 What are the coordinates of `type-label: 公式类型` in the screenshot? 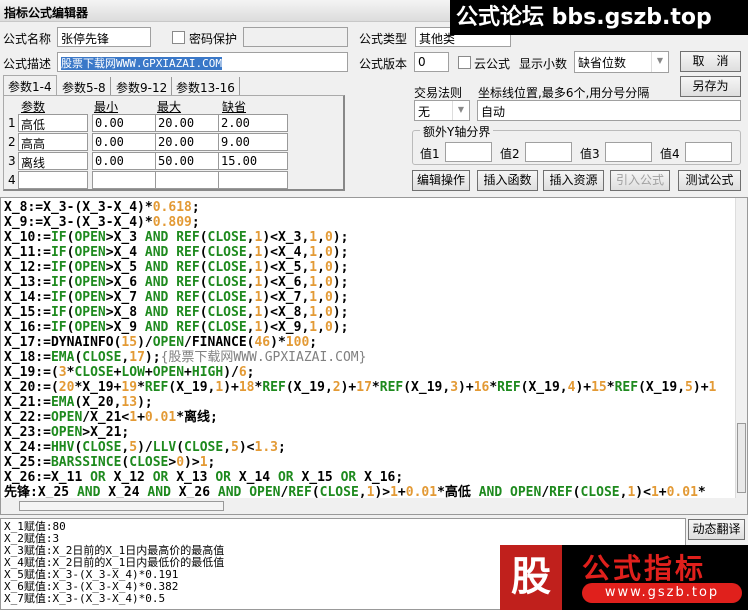 It's located at (383, 39).